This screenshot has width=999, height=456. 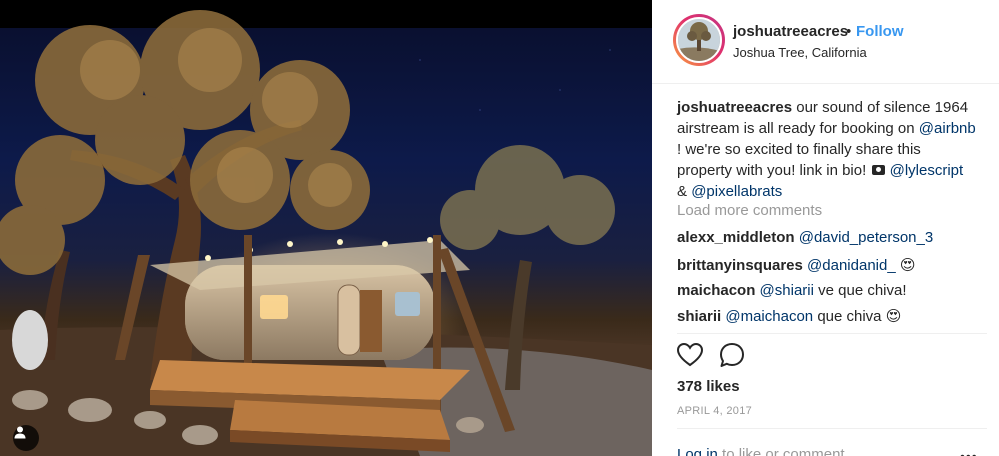 I want to click on avatar, so click(x=699, y=40).